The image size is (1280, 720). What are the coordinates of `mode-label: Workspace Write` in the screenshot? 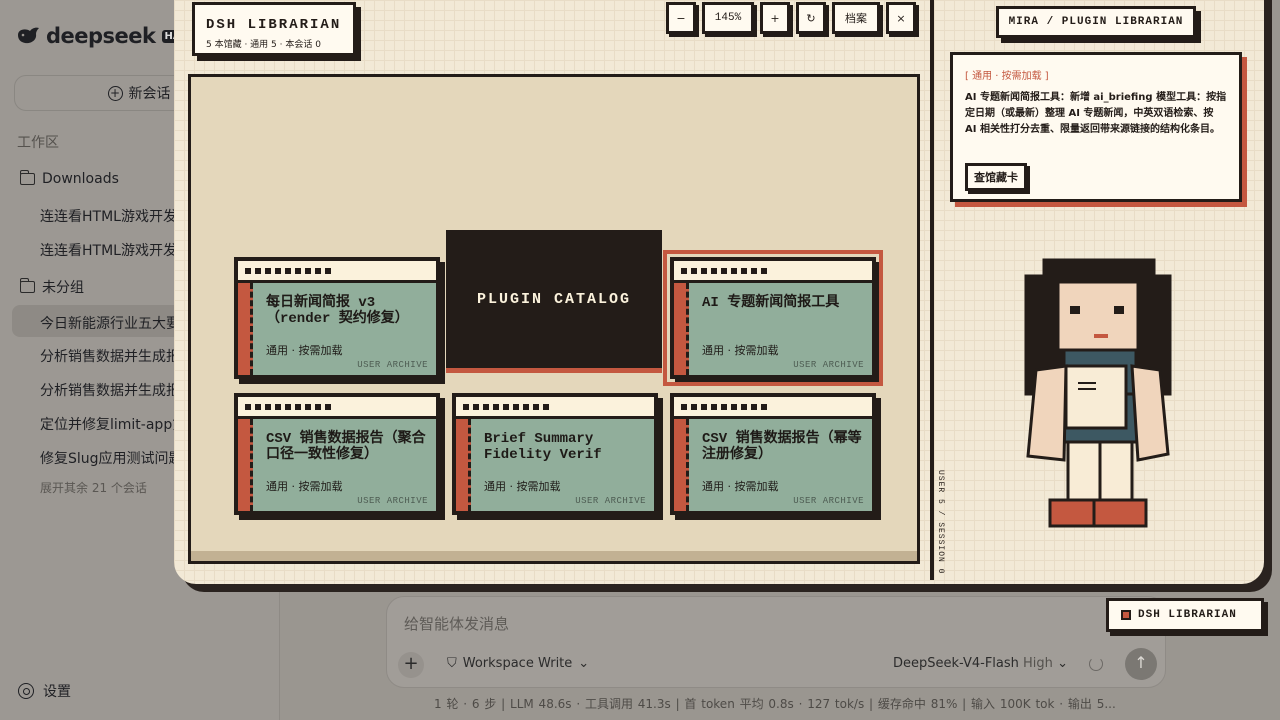 It's located at (517, 663).